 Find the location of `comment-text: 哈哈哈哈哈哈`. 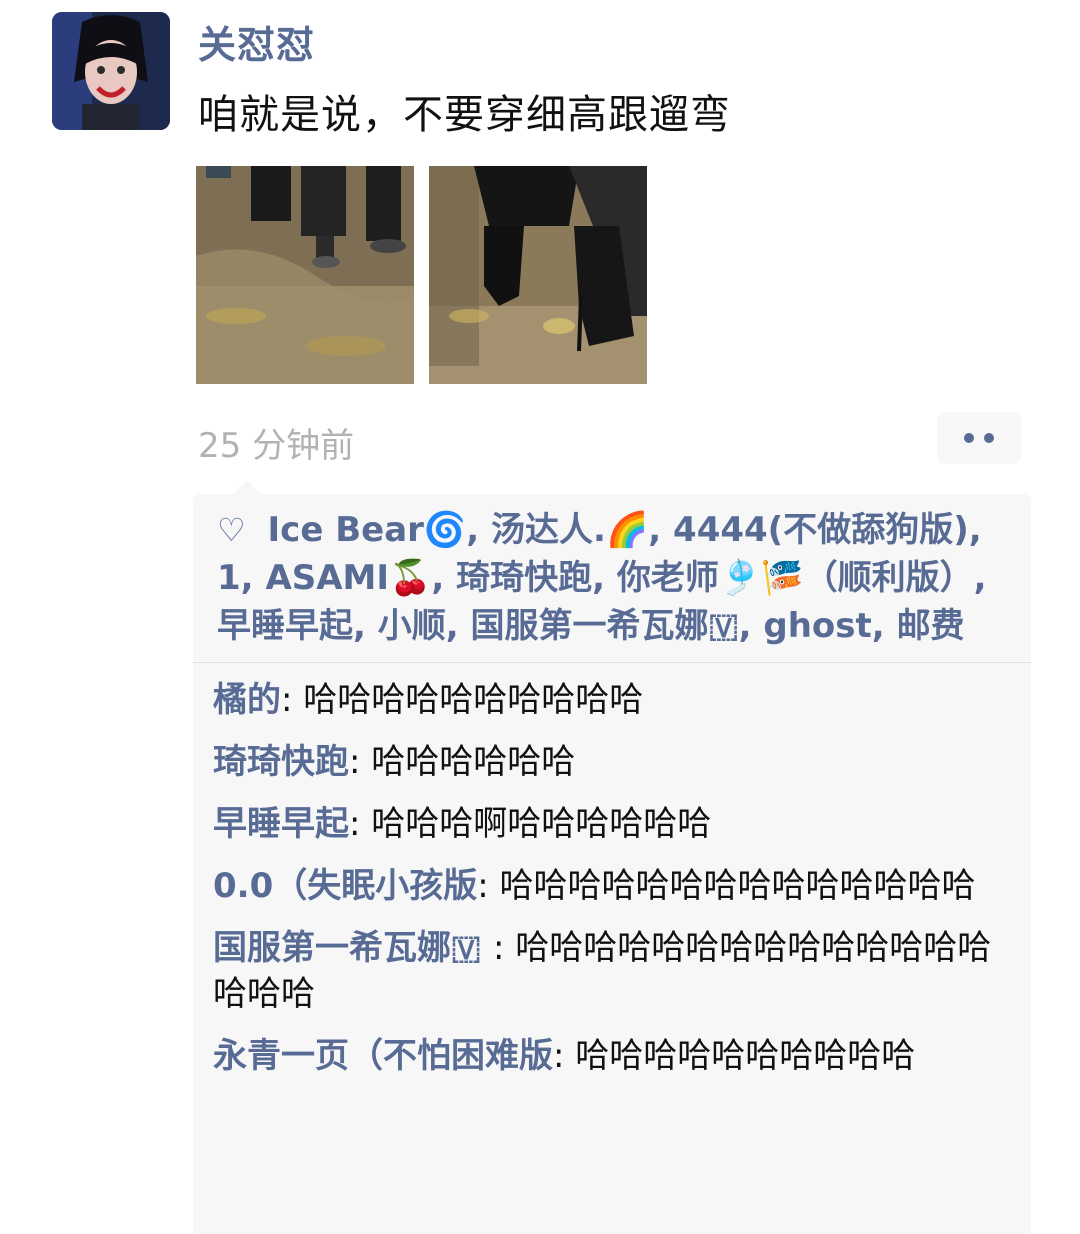

comment-text: 哈哈哈哈哈哈 is located at coordinates (473, 762).